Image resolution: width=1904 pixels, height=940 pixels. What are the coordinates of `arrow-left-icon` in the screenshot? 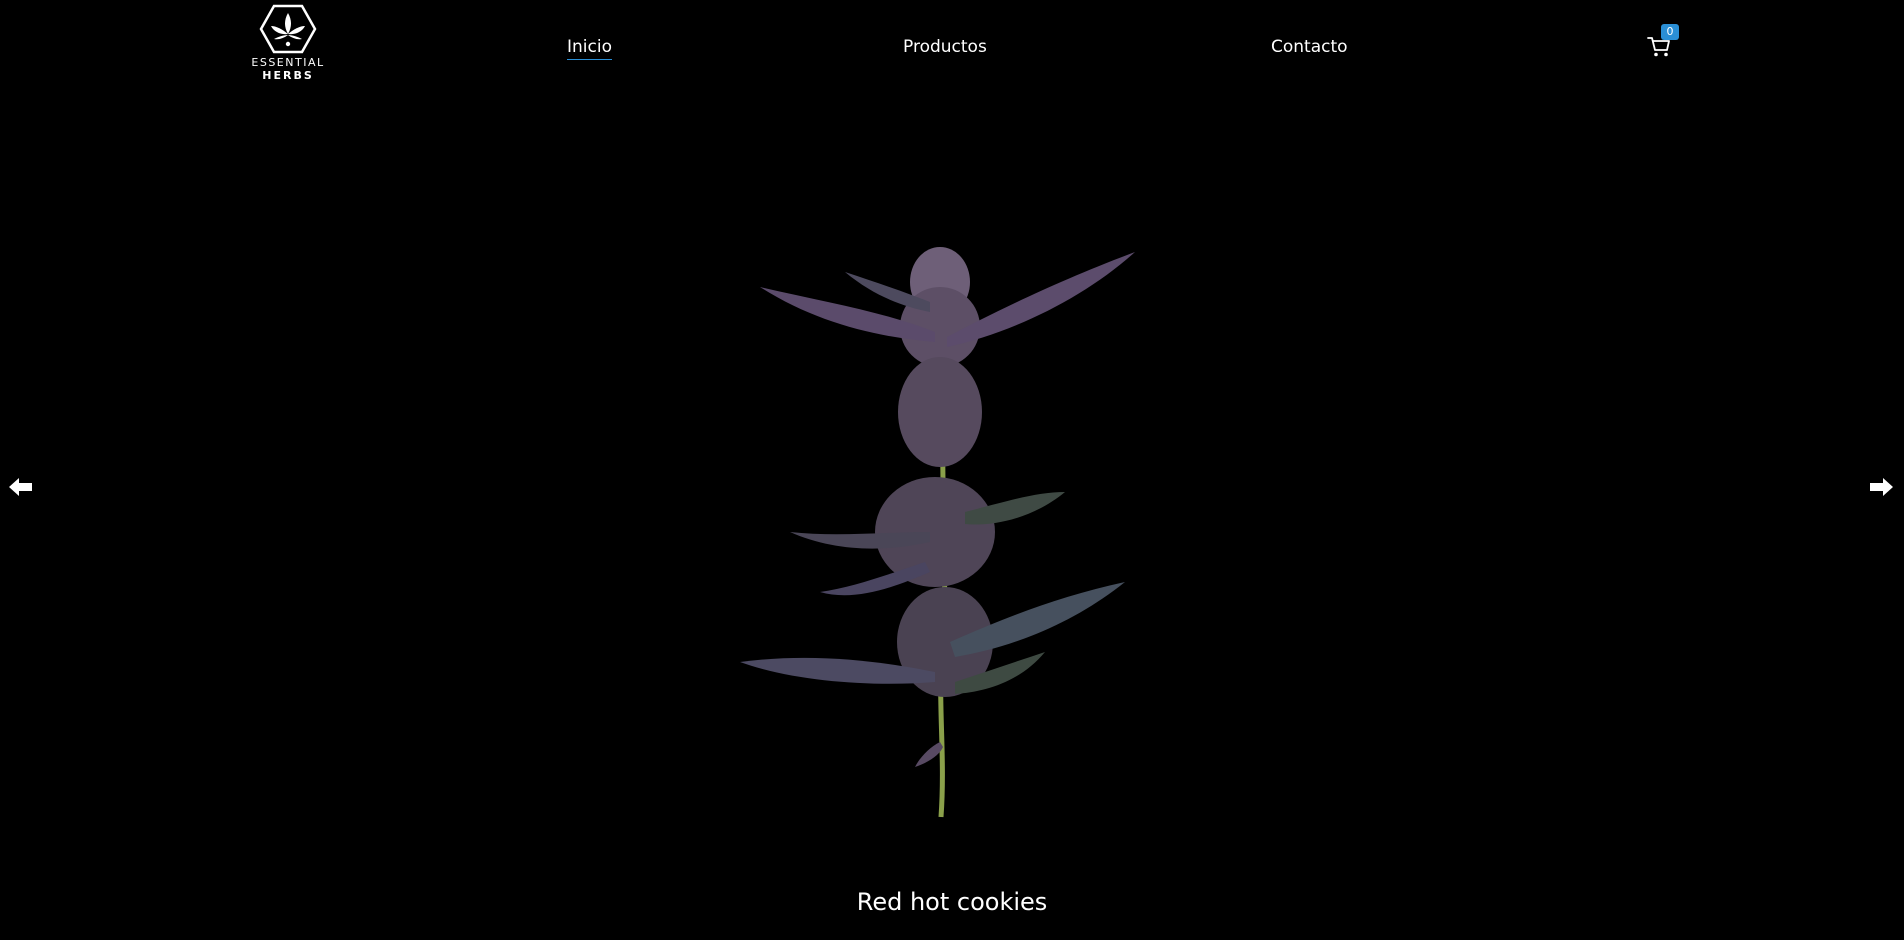 It's located at (20, 487).